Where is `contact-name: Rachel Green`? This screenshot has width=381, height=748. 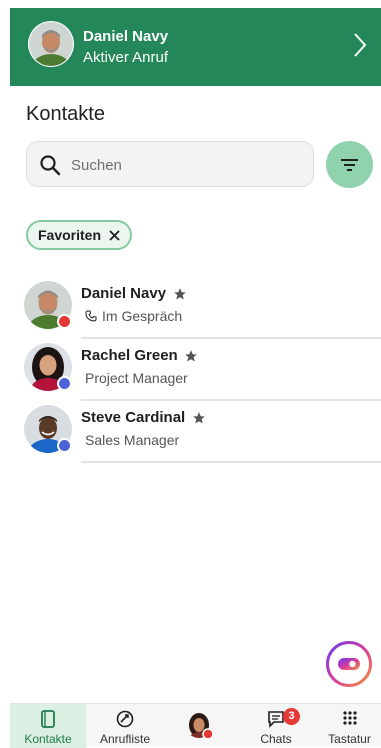
contact-name: Rachel Green is located at coordinates (129, 355).